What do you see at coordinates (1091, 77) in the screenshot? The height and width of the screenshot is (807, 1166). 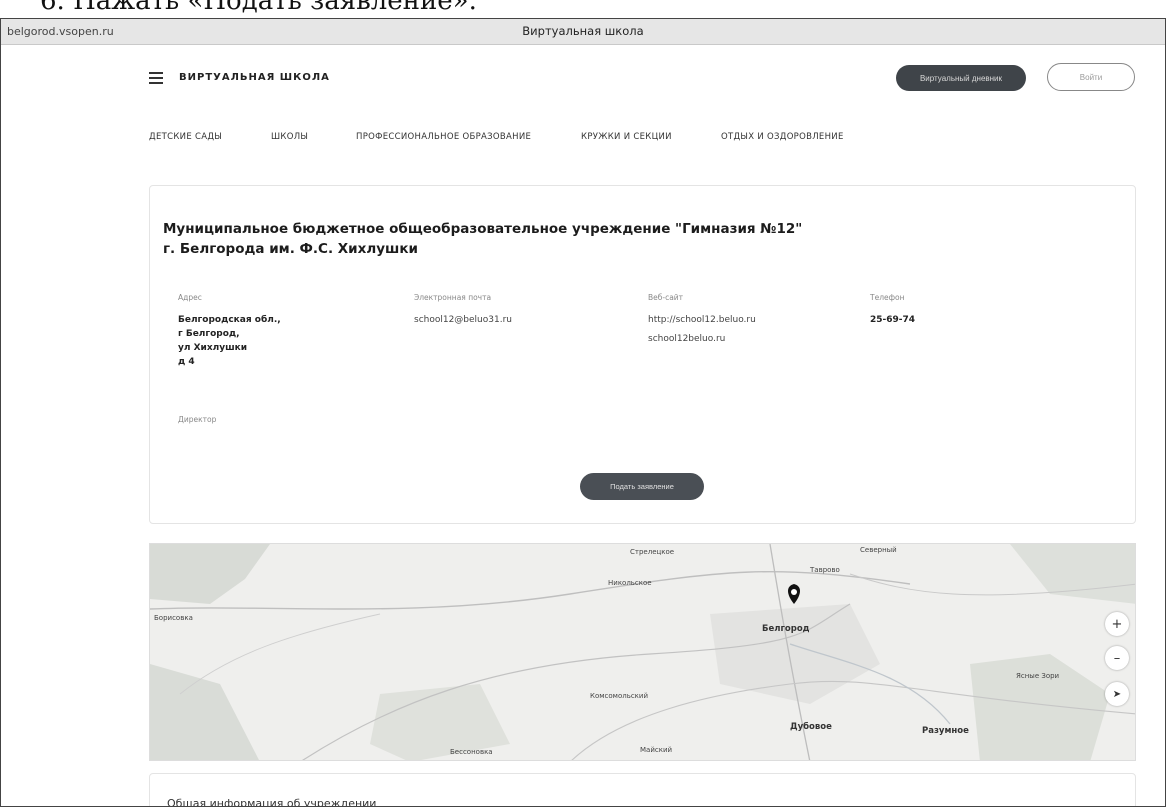 I see `login-button: Войти` at bounding box center [1091, 77].